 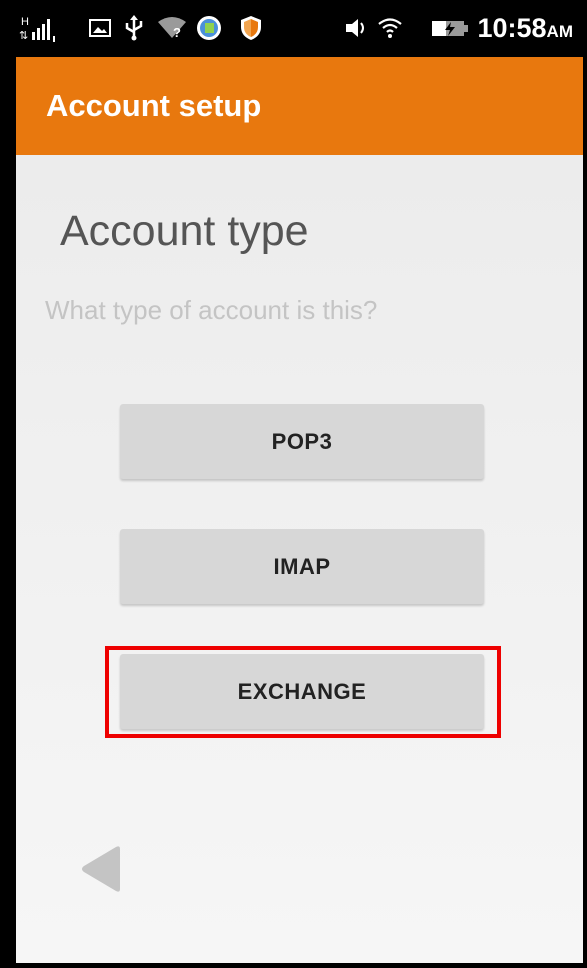 What do you see at coordinates (154, 105) in the screenshot?
I see `toolbar-title: Account setup` at bounding box center [154, 105].